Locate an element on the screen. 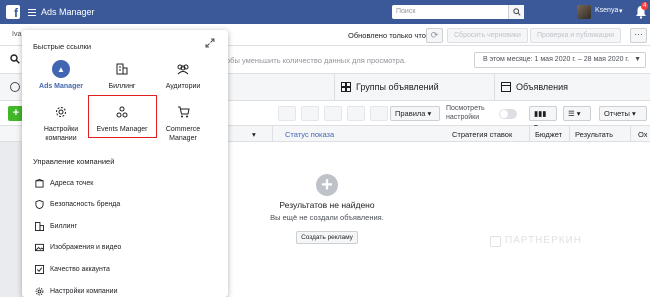  preview-settings-label: Посмотреть настройки is located at coordinates (465, 113).